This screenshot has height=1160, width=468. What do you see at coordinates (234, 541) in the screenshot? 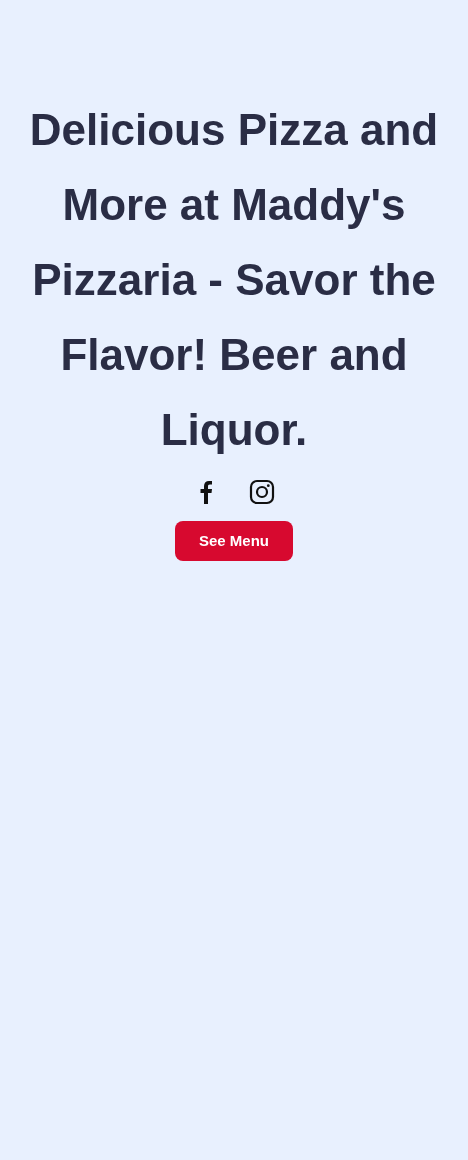
I see `see-menu-button: See Menu` at bounding box center [234, 541].